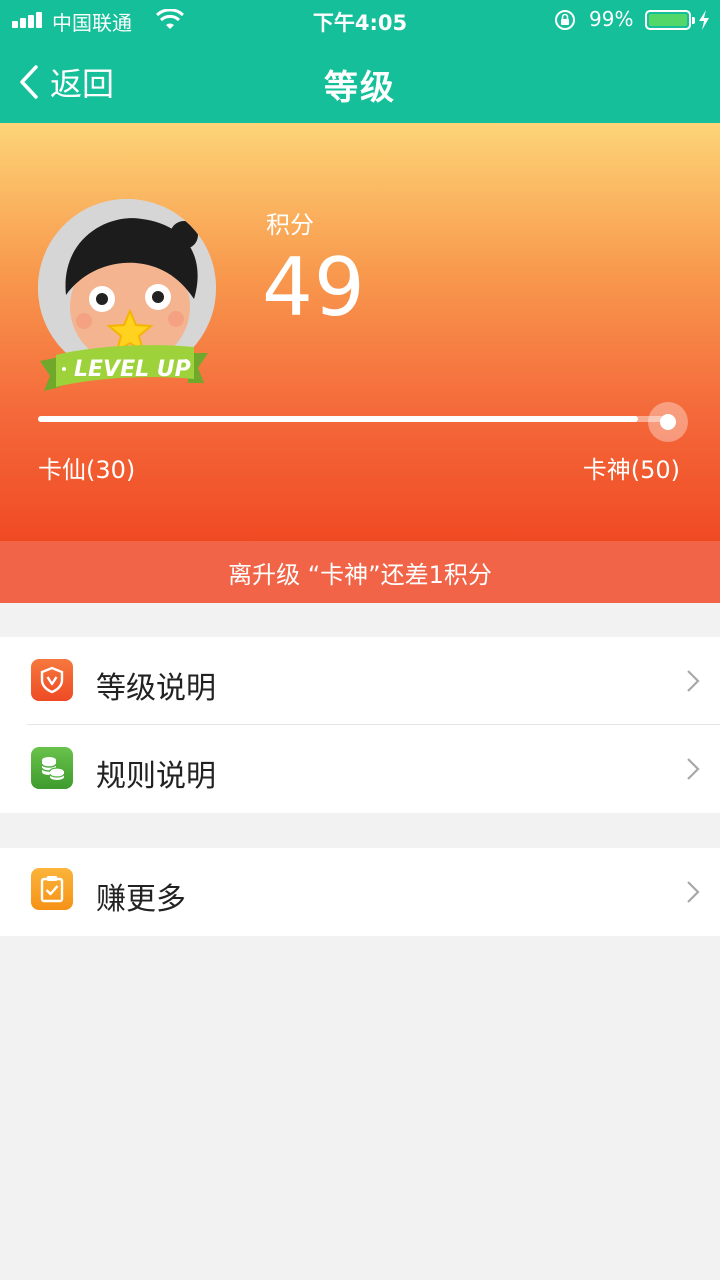 The height and width of the screenshot is (1280, 720). I want to click on battery-percent: 99%, so click(611, 19).